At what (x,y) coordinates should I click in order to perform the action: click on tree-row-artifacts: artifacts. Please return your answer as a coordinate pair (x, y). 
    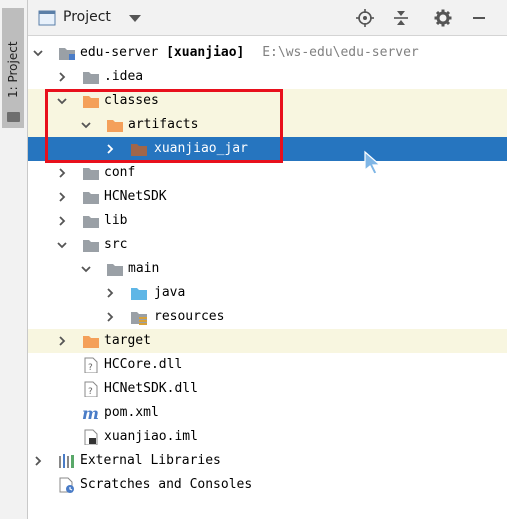
    Looking at the image, I should click on (267, 125).